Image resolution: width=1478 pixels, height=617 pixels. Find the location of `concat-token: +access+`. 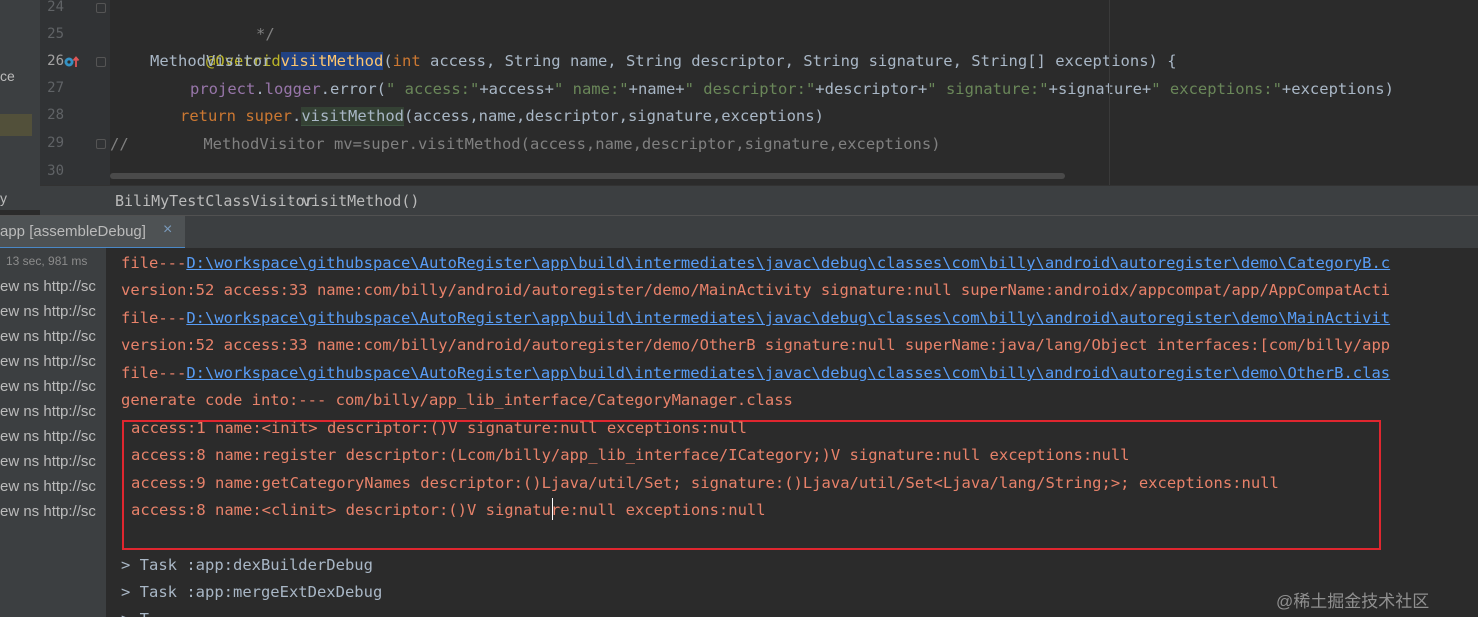

concat-token: +access+ is located at coordinates (516, 89).